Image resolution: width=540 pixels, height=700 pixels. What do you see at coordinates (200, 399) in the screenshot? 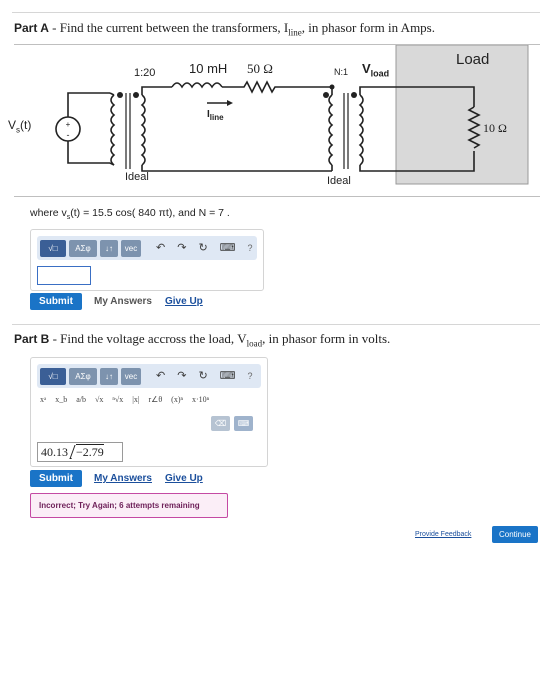
I see `template-sci-notation: x·10ⁿ` at bounding box center [200, 399].